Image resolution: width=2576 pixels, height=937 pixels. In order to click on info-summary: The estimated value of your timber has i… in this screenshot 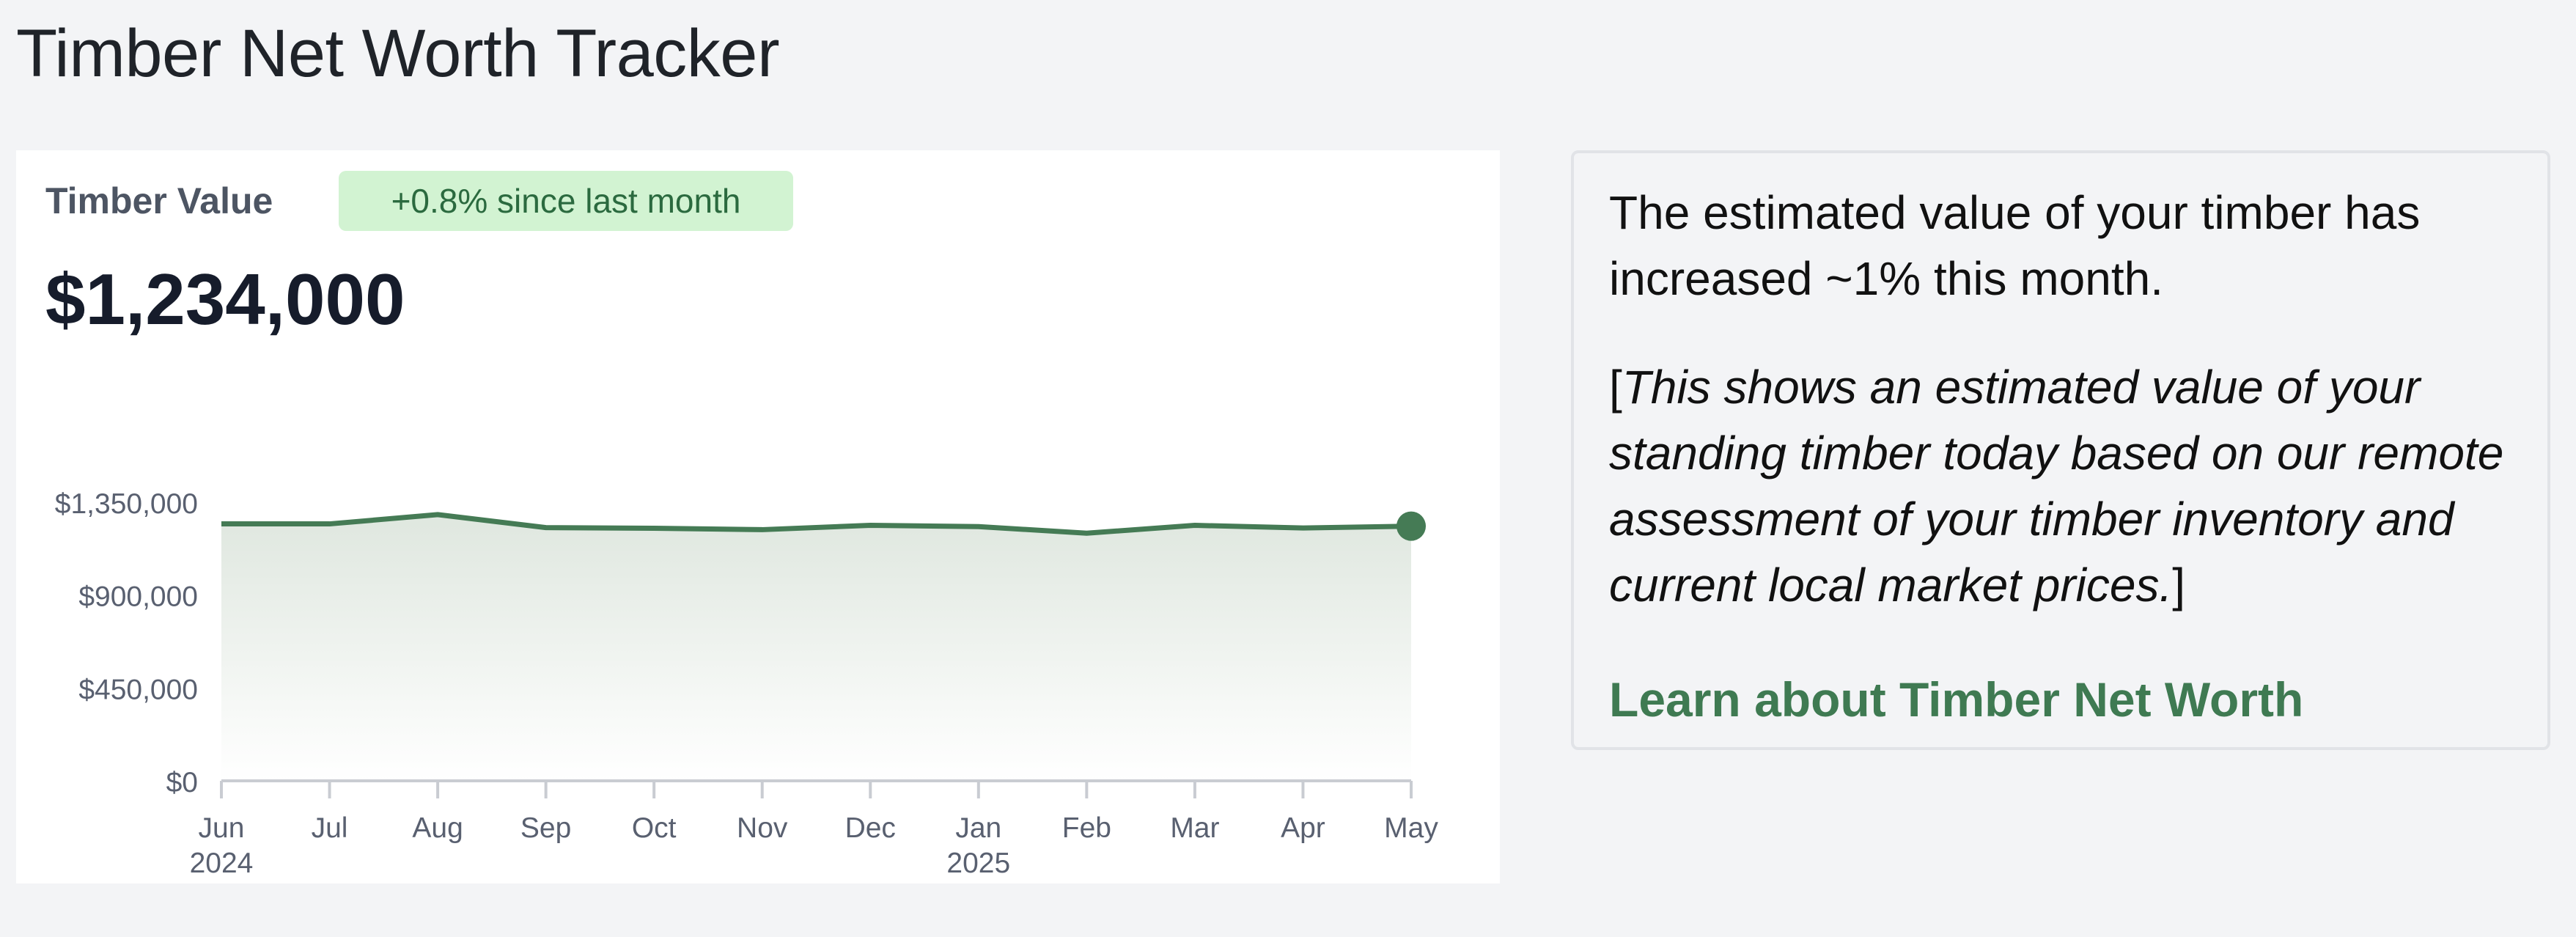, I will do `click(2015, 246)`.